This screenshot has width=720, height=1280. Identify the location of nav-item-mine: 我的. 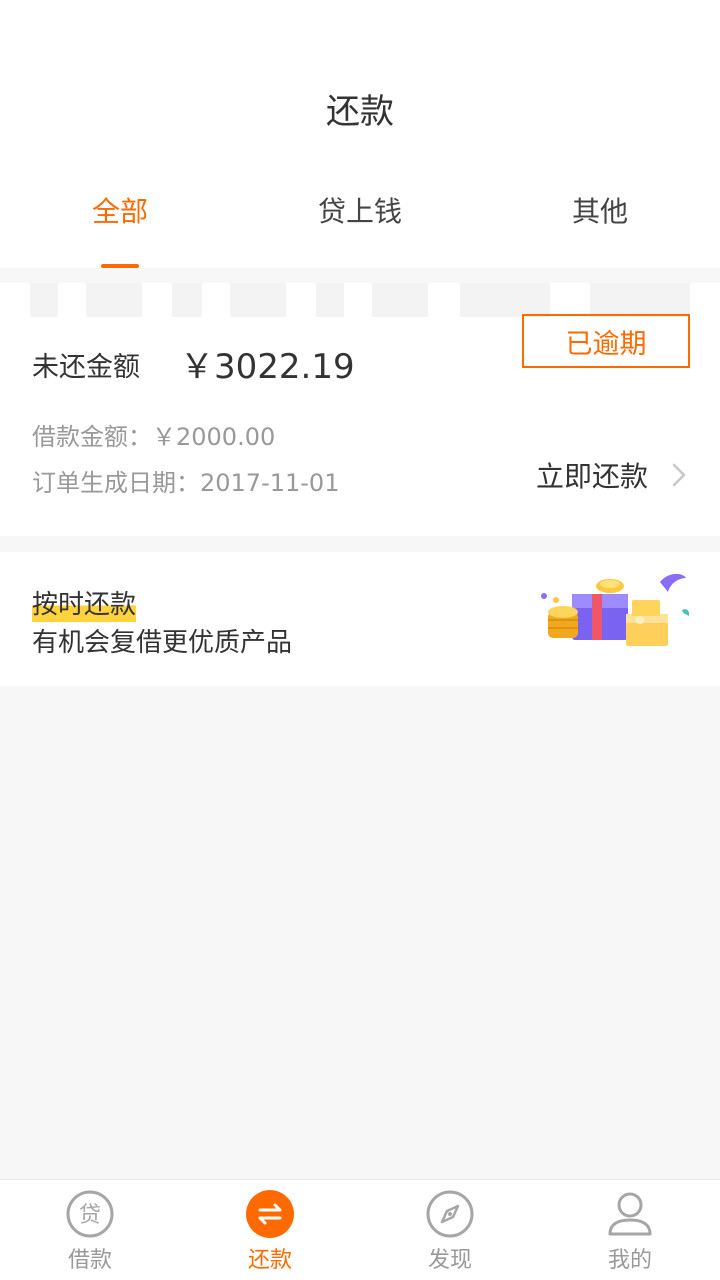
(630, 1230).